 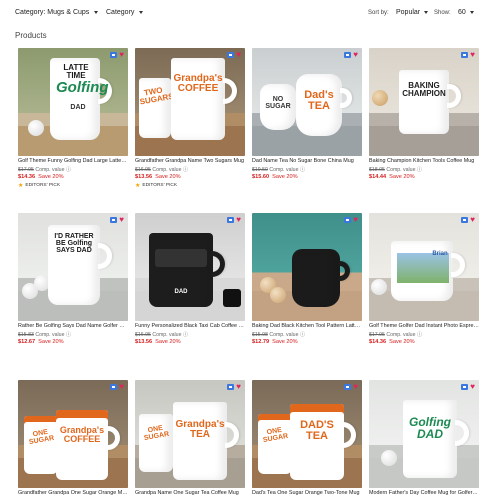 I want to click on product-image: ONE SUGAR DAD'S TEA ♥, so click(x=307, y=434).